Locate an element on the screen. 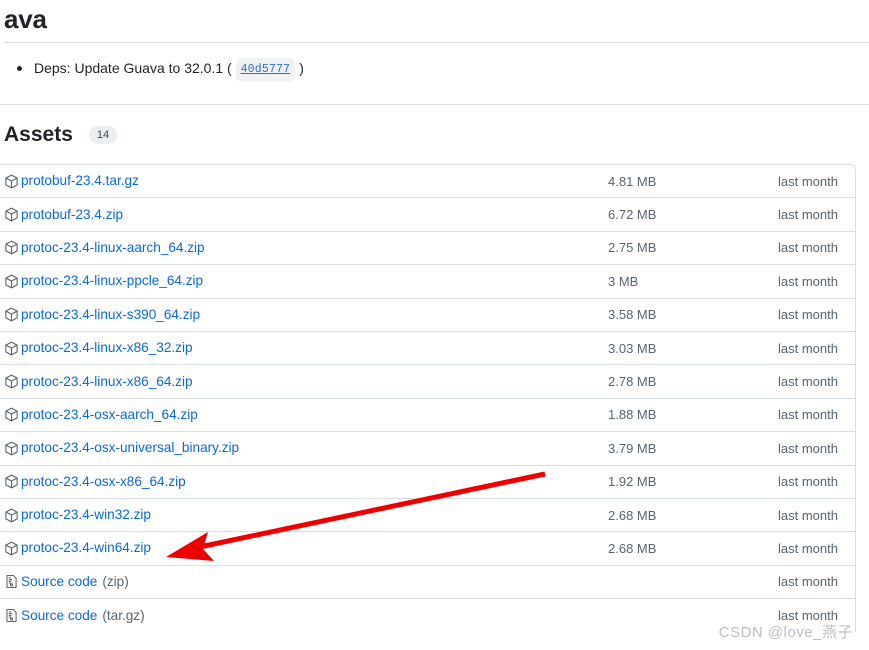 The image size is (869, 650). asset-format-label: (tar.gz) is located at coordinates (123, 616).